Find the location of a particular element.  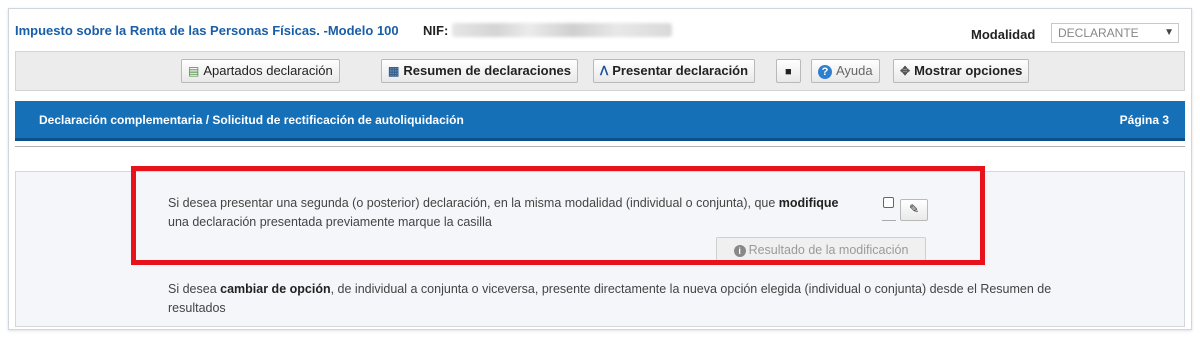

p2-bold-cambiar: cambiar de opción is located at coordinates (275, 289).